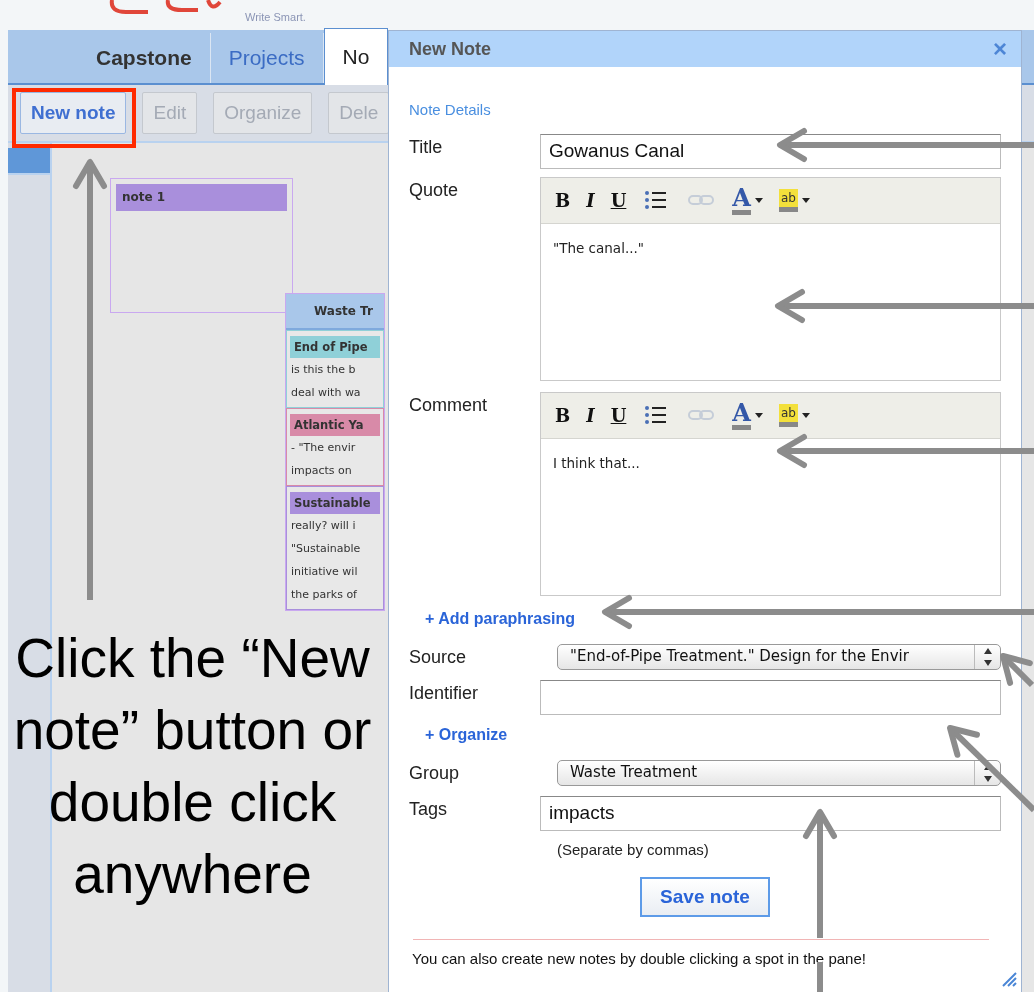 The height and width of the screenshot is (992, 1034). Describe the element at coordinates (633, 849) in the screenshot. I see `help-text: (Separate by commas)` at that location.